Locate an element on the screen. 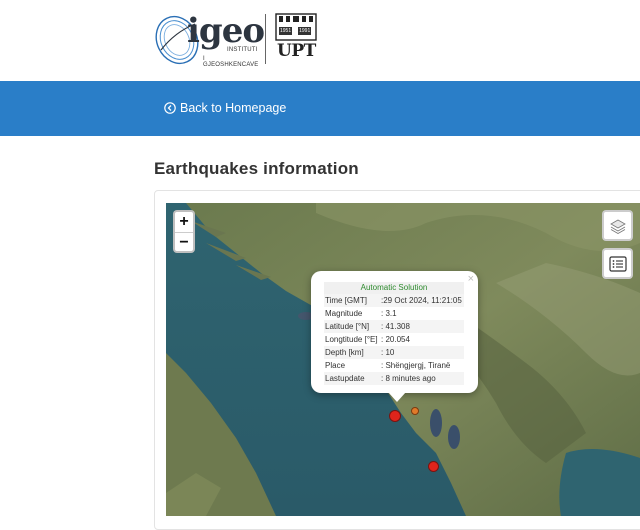 This screenshot has height=530, width=640. igeo-logo: igeo INSTITUTI I GJEOSHKENCAVE is located at coordinates (210, 40).